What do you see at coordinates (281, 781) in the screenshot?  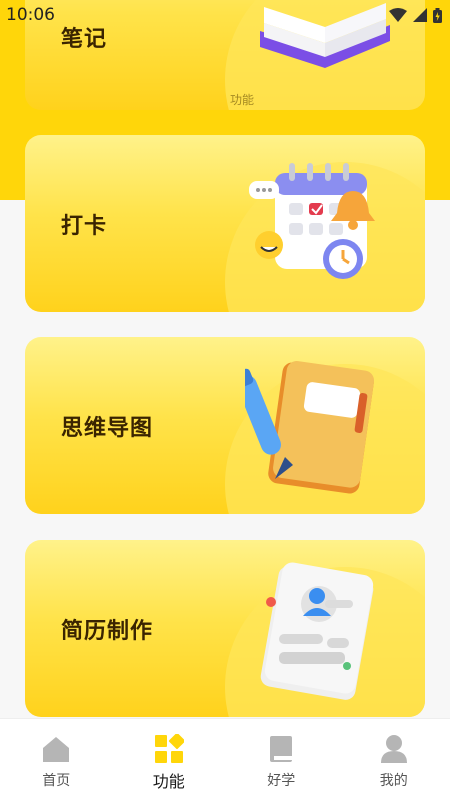 I see `tab-label: 好学` at bounding box center [281, 781].